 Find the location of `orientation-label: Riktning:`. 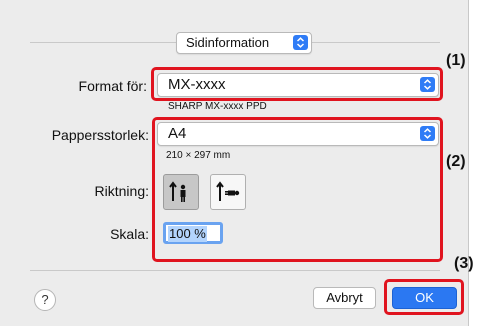

orientation-label: Riktning: is located at coordinates (121, 191).